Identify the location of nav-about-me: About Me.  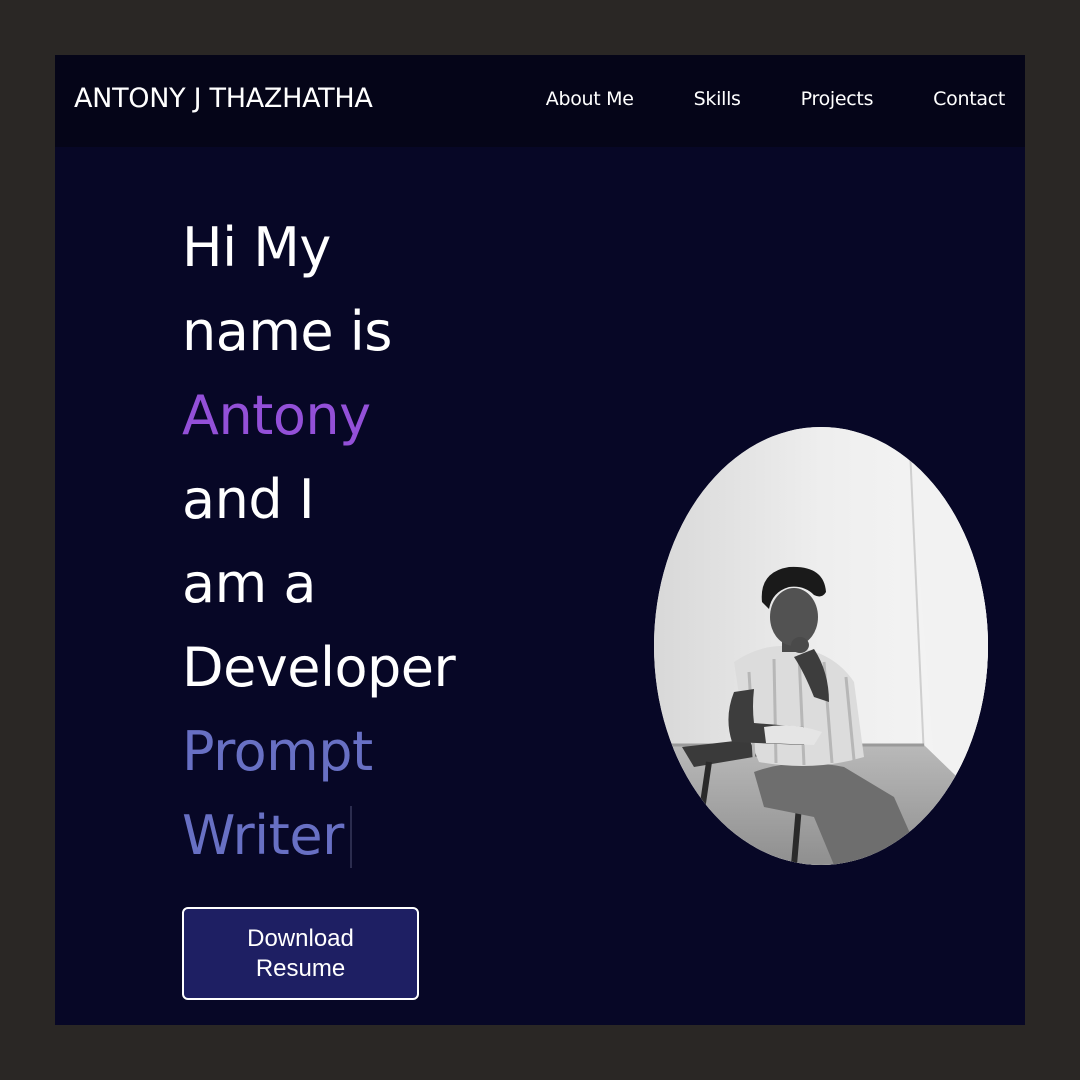
(590, 99).